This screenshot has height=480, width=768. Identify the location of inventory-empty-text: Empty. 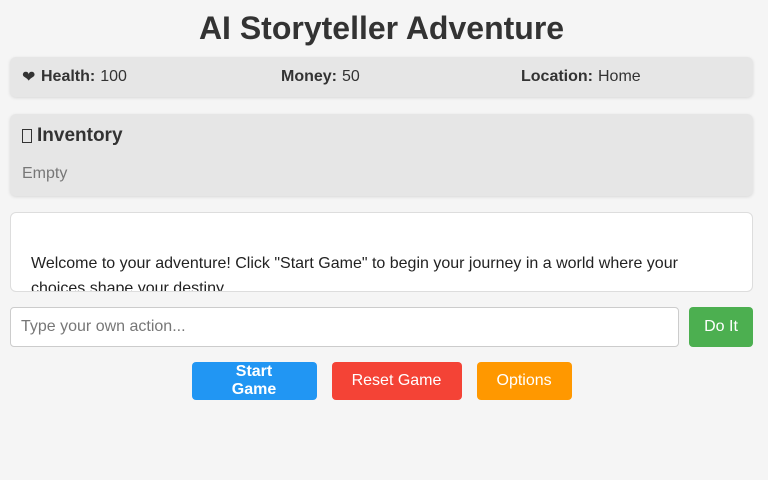
(45, 173).